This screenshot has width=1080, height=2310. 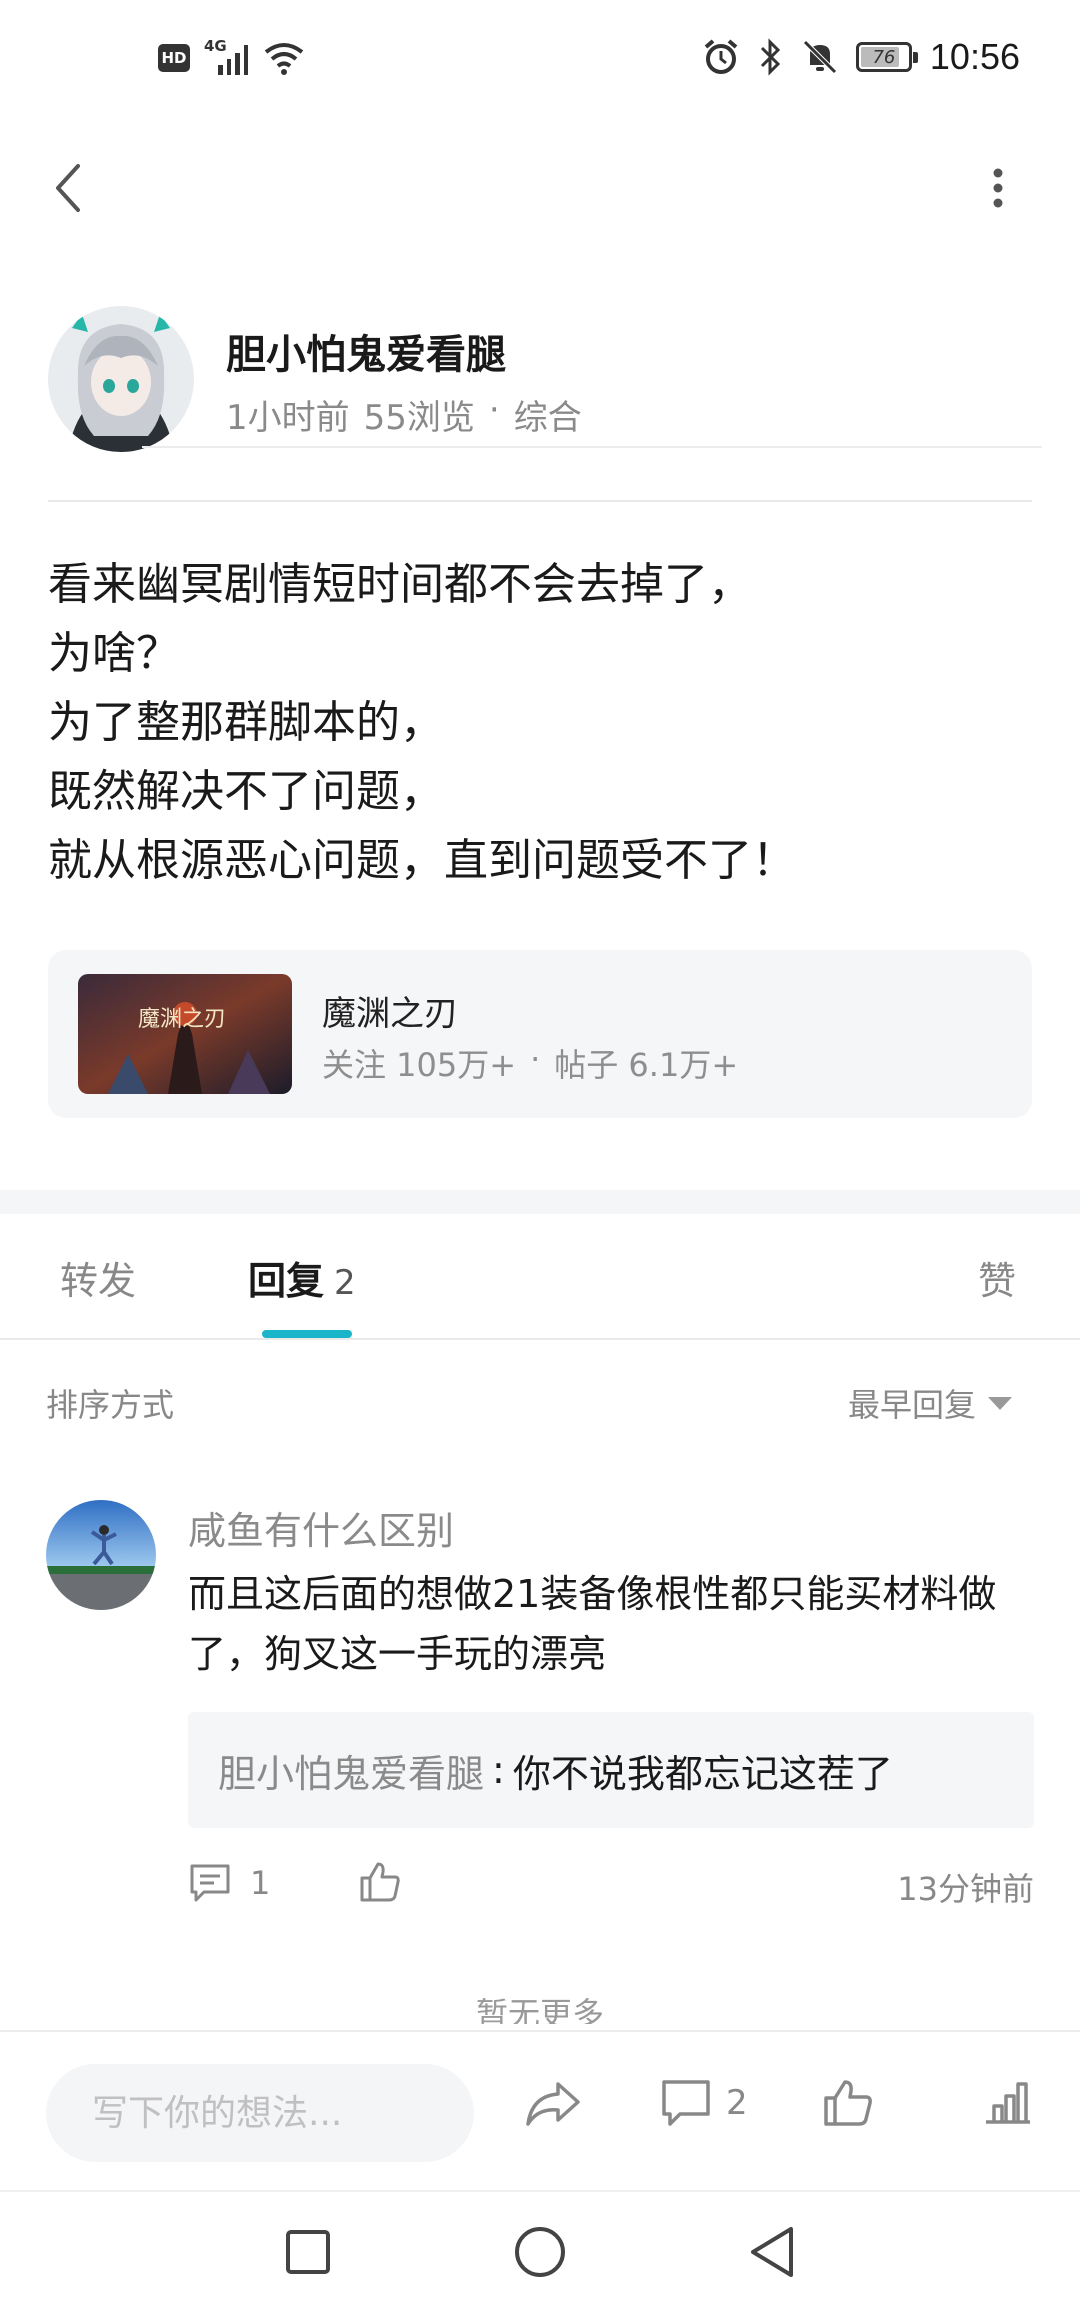 What do you see at coordinates (284, 59) in the screenshot?
I see `wifi-icon` at bounding box center [284, 59].